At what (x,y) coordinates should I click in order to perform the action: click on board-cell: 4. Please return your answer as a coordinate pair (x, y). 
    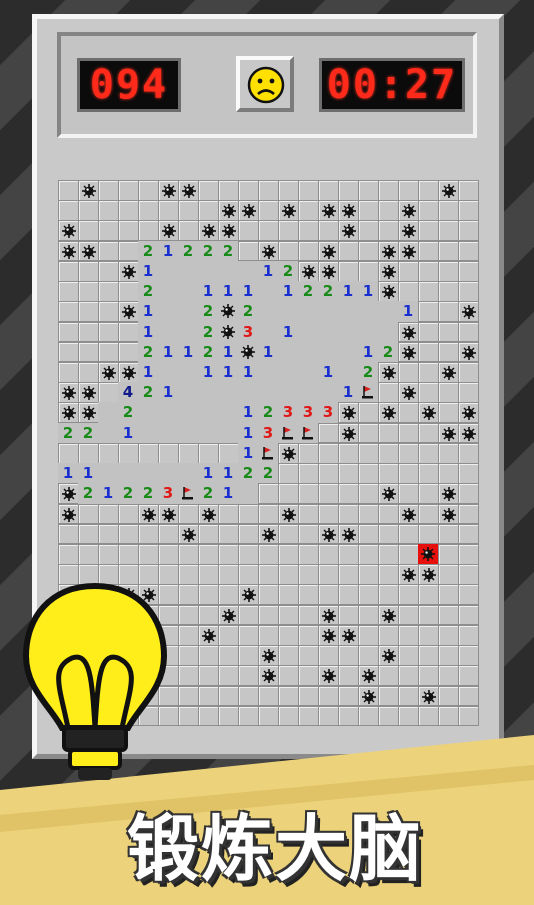
    Looking at the image, I should click on (128, 392).